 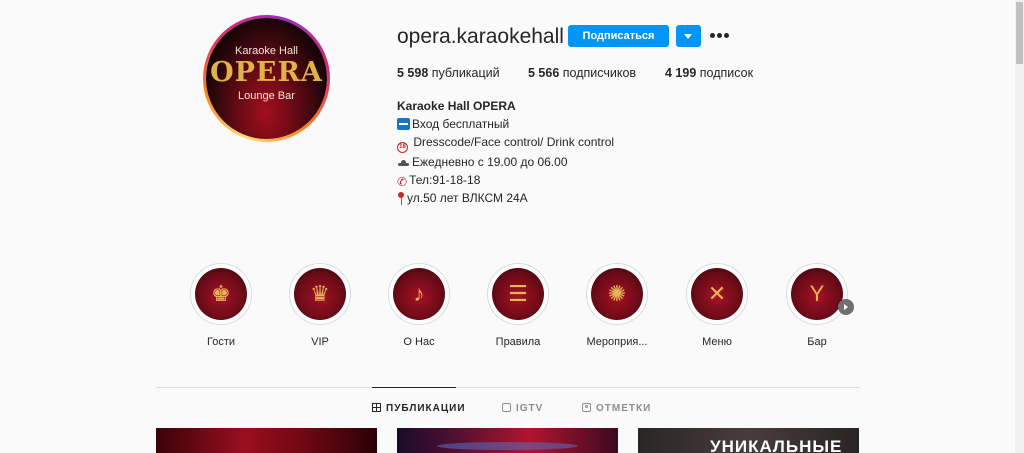 What do you see at coordinates (624, 408) in the screenshot?
I see `tab-tagged-label: ОТМЕТКИ` at bounding box center [624, 408].